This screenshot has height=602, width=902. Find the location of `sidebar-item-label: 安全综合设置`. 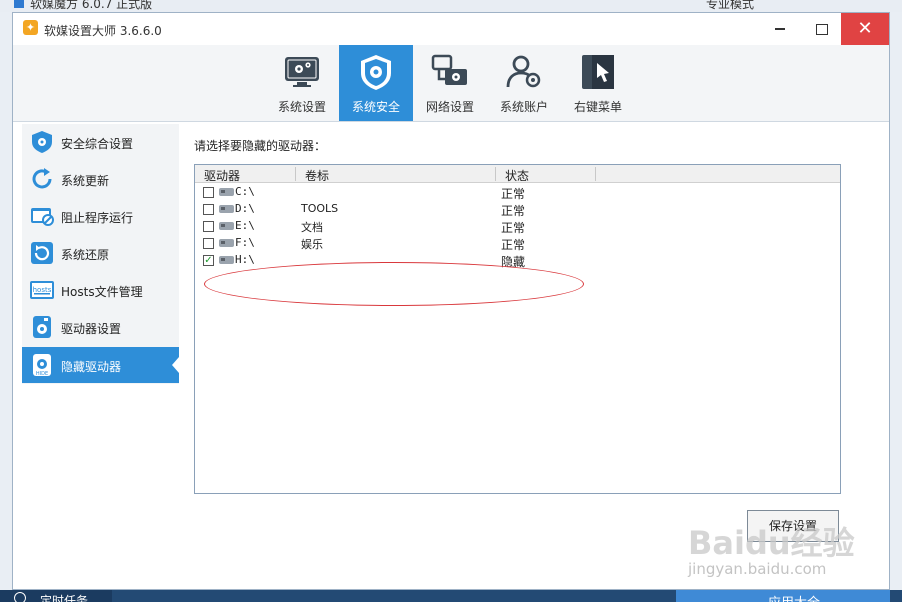

sidebar-item-label: 安全综合设置 is located at coordinates (97, 144).